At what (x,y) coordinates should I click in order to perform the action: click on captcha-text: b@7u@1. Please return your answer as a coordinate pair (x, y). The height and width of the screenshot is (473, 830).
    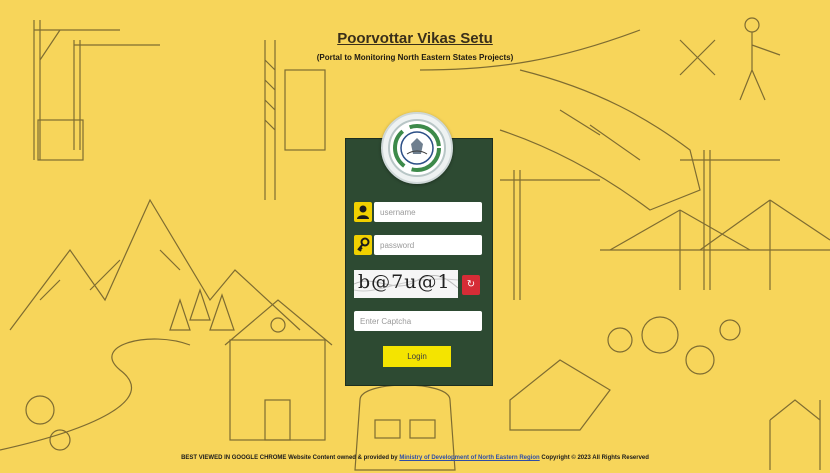
    Looking at the image, I should click on (404, 282).